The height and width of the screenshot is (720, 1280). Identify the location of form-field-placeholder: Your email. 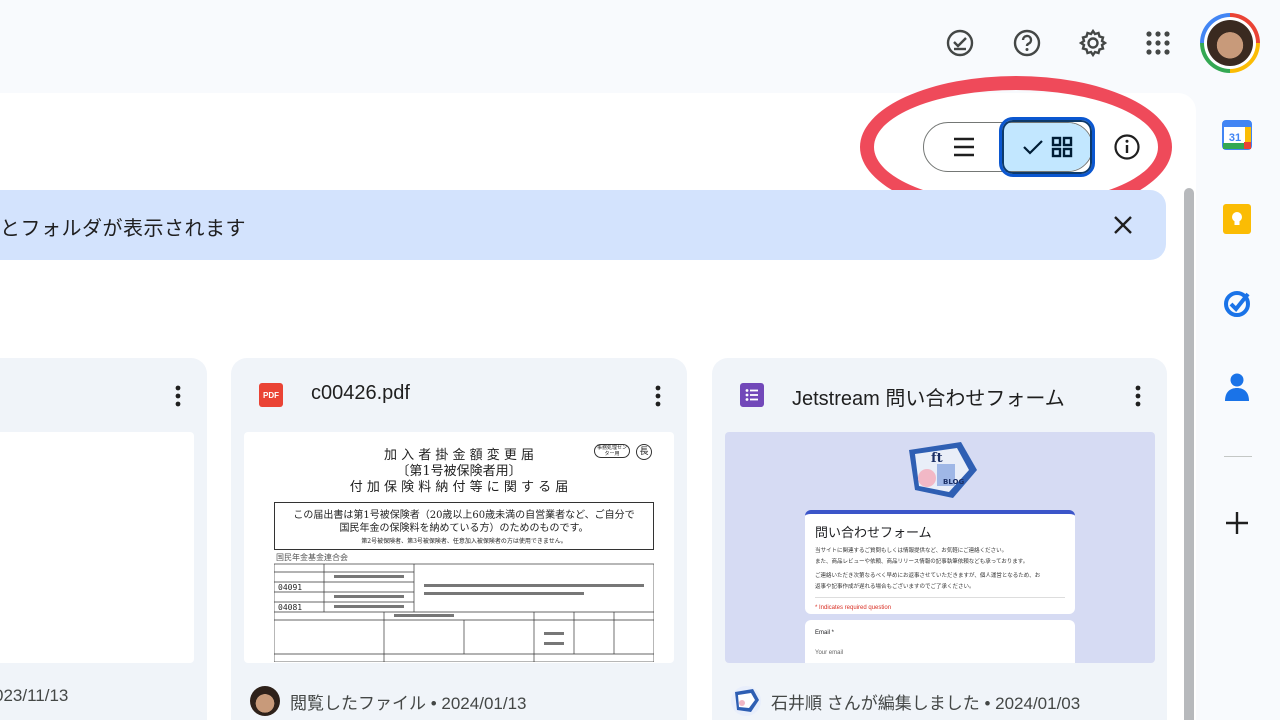
(829, 653).